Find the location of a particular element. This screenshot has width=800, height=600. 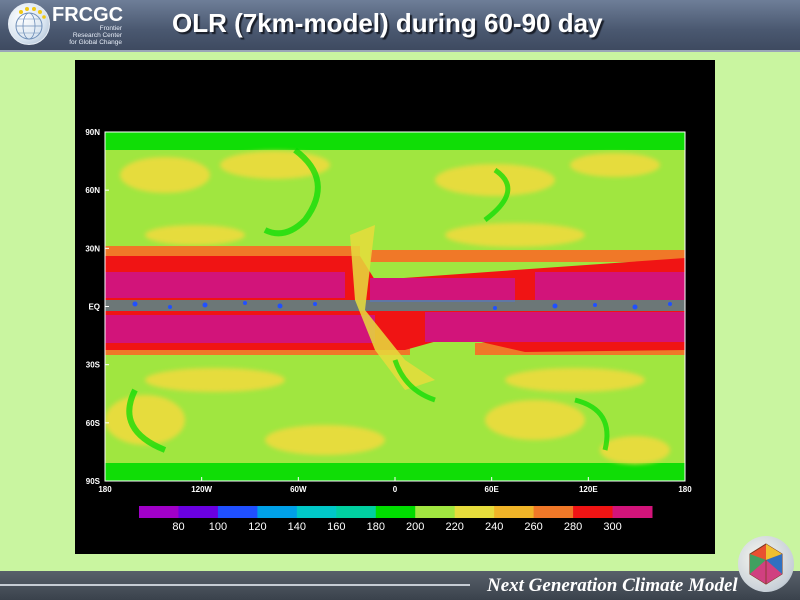

lon-tick-label: 120E is located at coordinates (588, 489).